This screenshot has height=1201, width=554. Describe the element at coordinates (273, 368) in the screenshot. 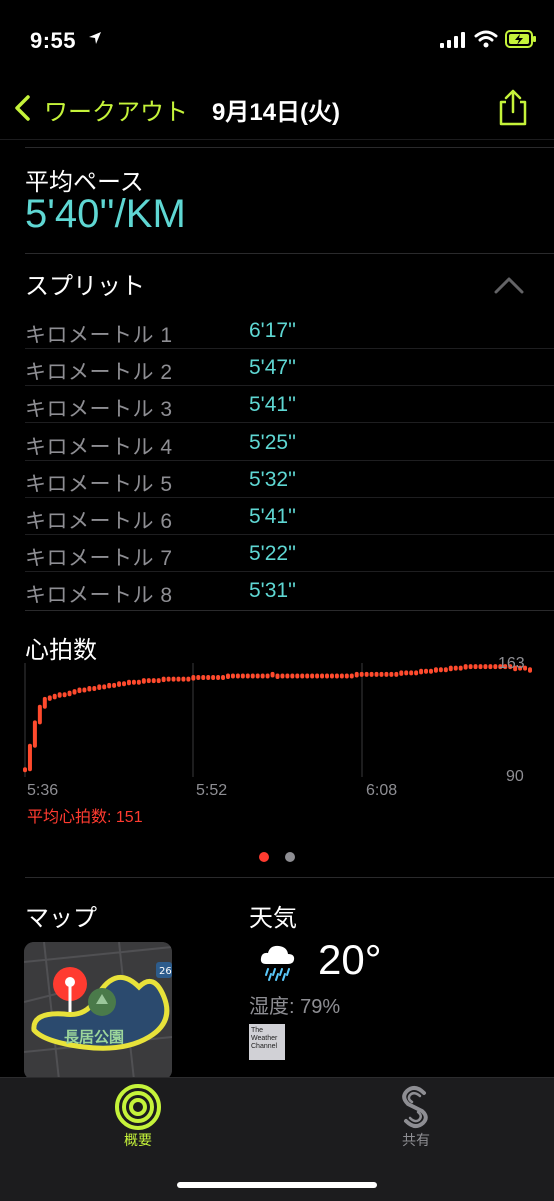

I see `split-value: 5'47''` at that location.